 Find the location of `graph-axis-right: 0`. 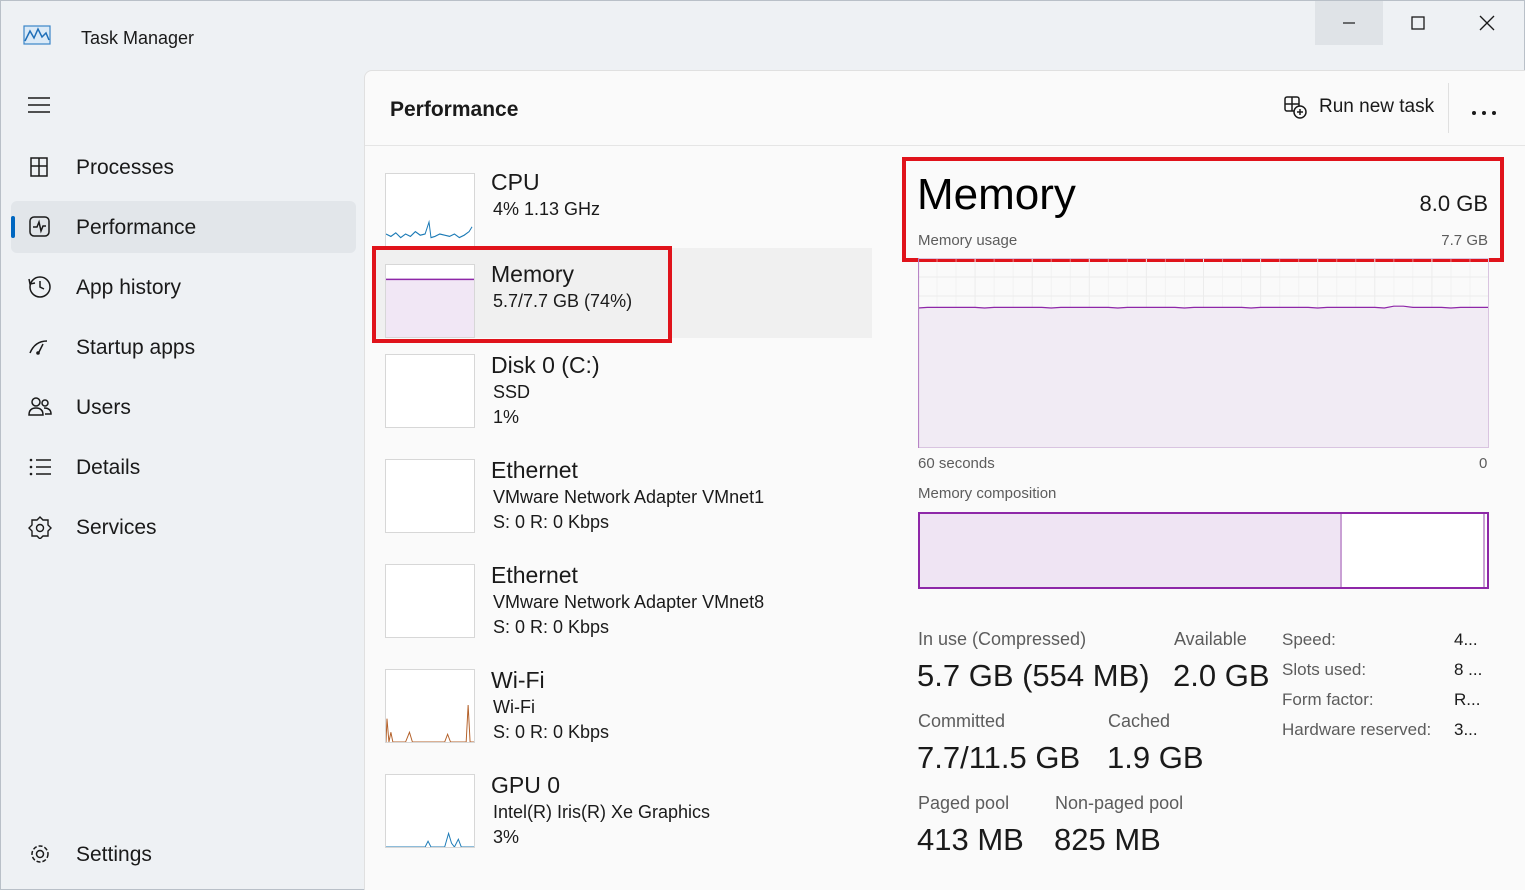

graph-axis-right: 0 is located at coordinates (1483, 463).